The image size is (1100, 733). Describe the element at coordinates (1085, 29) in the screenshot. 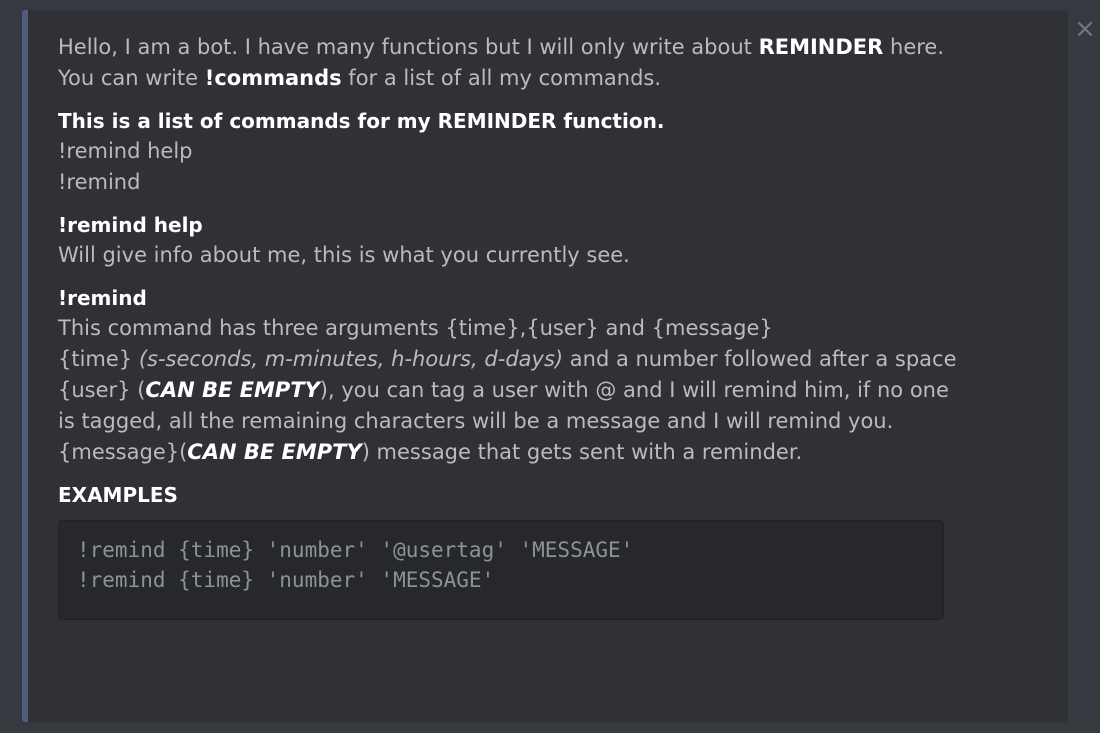

I see `close-icon: ×` at that location.